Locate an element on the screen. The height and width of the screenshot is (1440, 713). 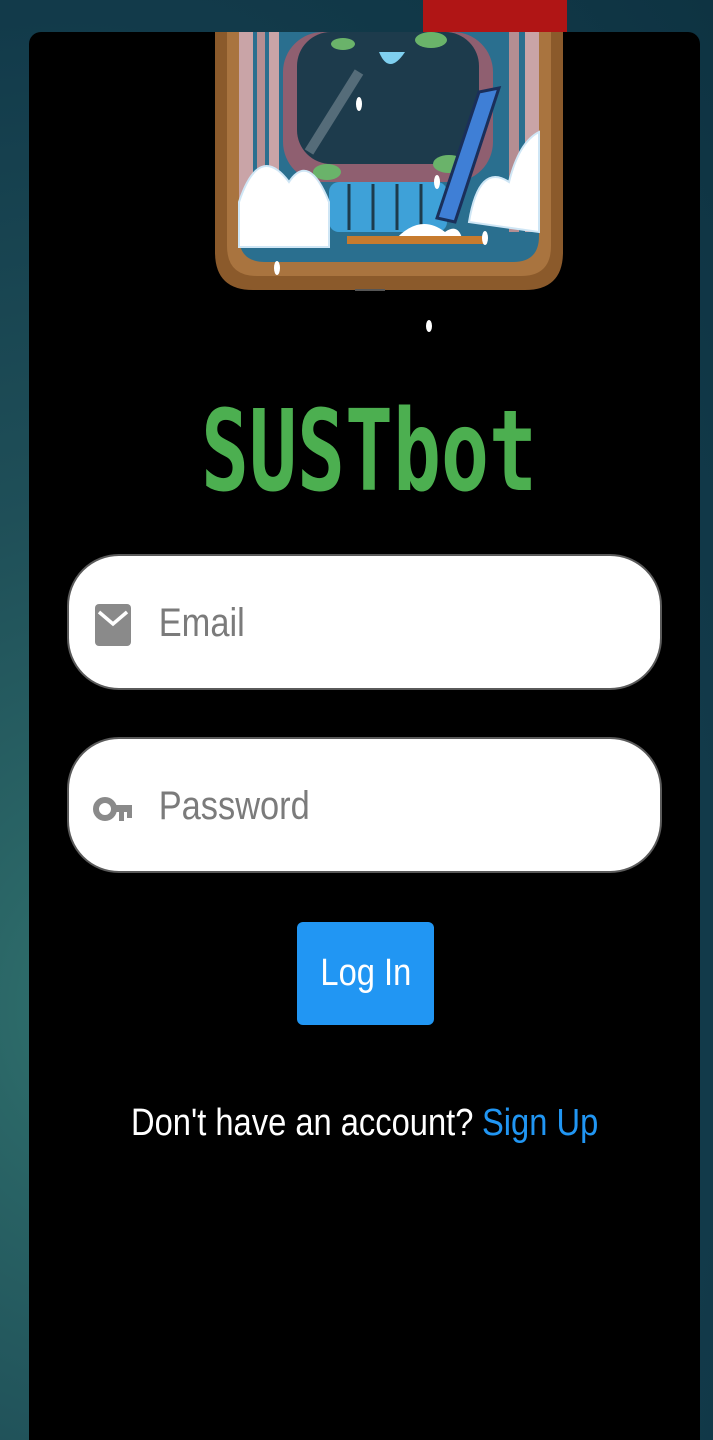
email-input is located at coordinates (361, 623).